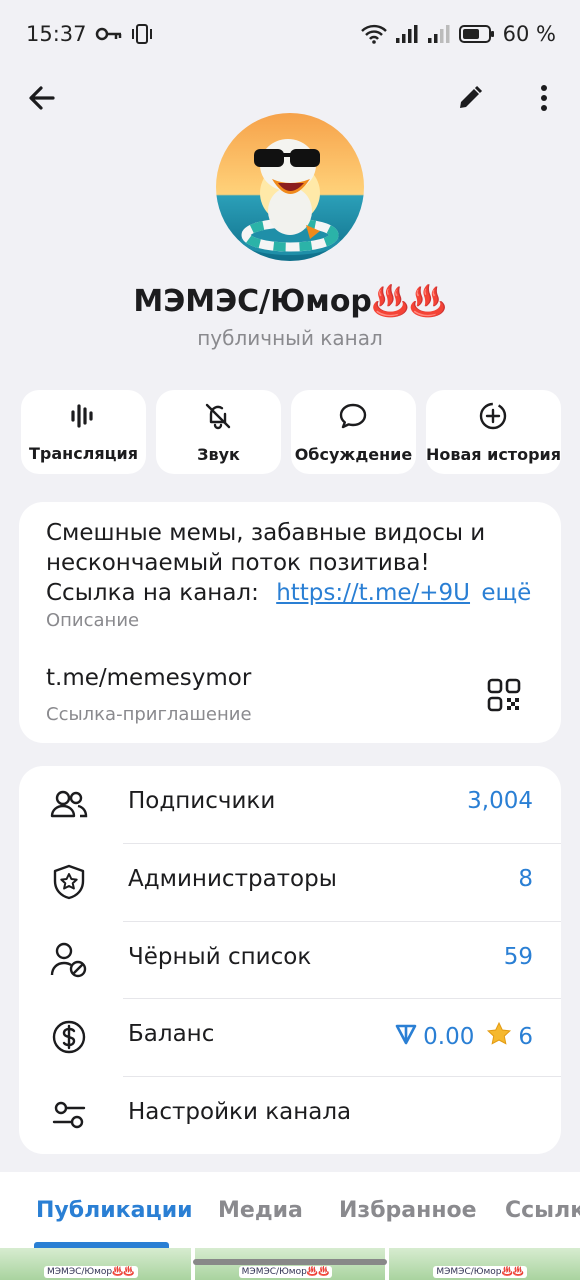  Describe the element at coordinates (506, 593) in the screenshot. I see `read-more-link: ещё` at that location.